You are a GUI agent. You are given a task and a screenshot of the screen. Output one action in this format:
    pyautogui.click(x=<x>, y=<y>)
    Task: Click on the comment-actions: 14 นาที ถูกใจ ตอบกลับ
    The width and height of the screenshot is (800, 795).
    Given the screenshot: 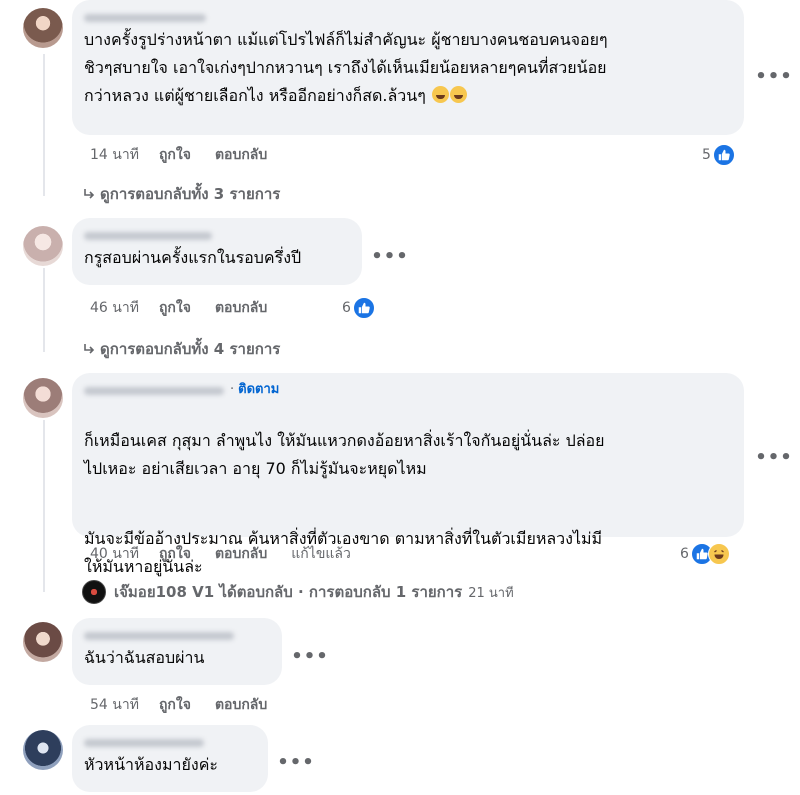 What is the action you would take?
    pyautogui.click(x=190, y=155)
    